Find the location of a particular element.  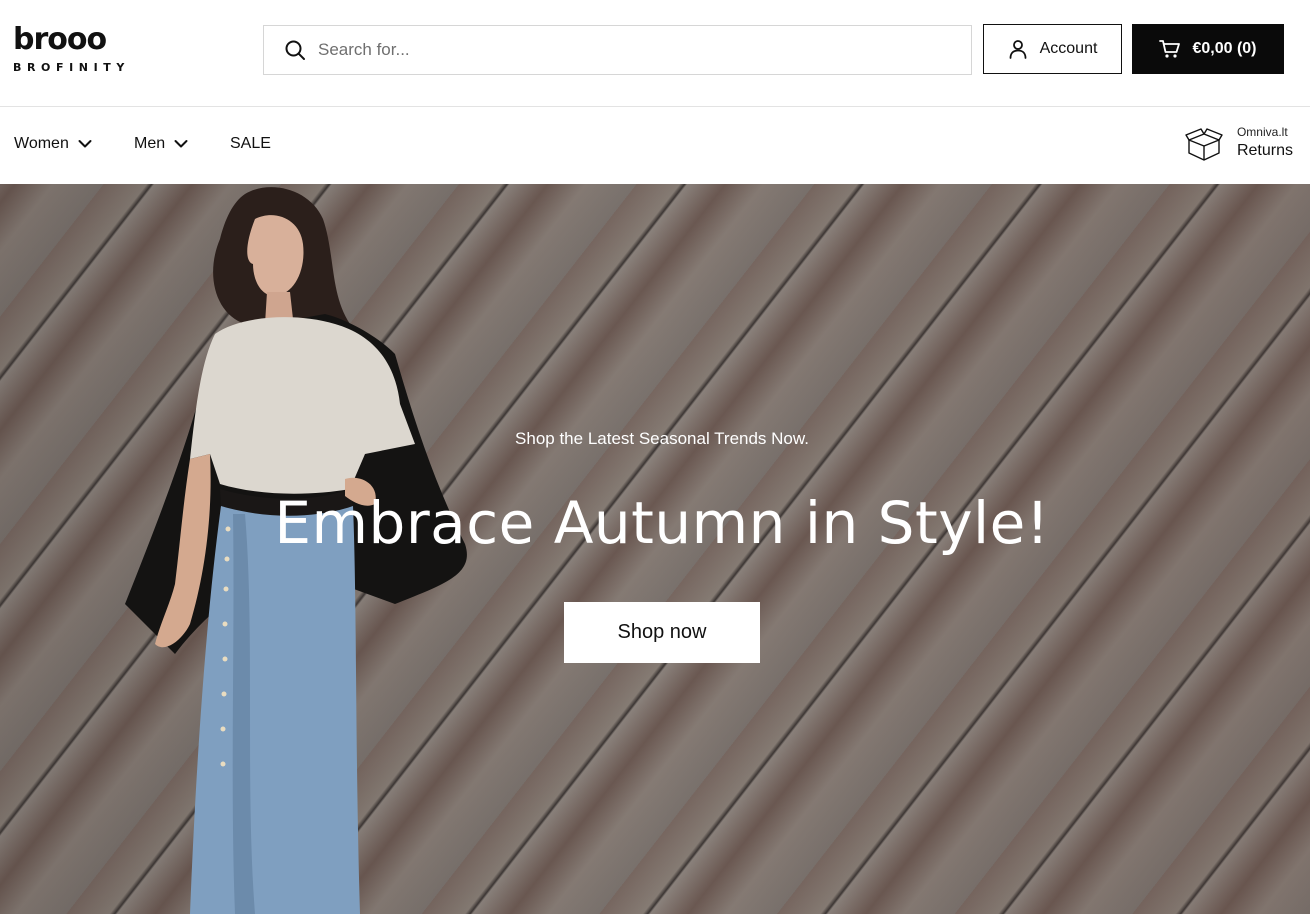

nav-item-label: Men is located at coordinates (150, 143).